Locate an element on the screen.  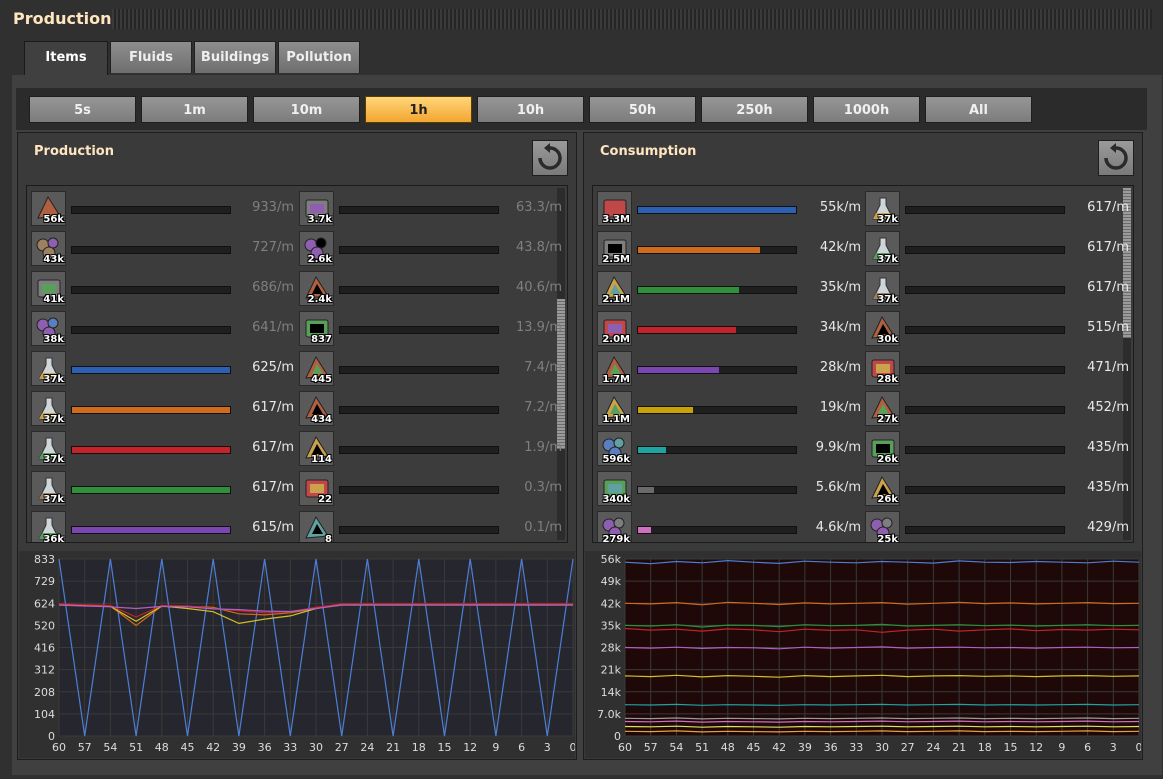
item-row: 30k 515/m is located at coordinates (996, 330).